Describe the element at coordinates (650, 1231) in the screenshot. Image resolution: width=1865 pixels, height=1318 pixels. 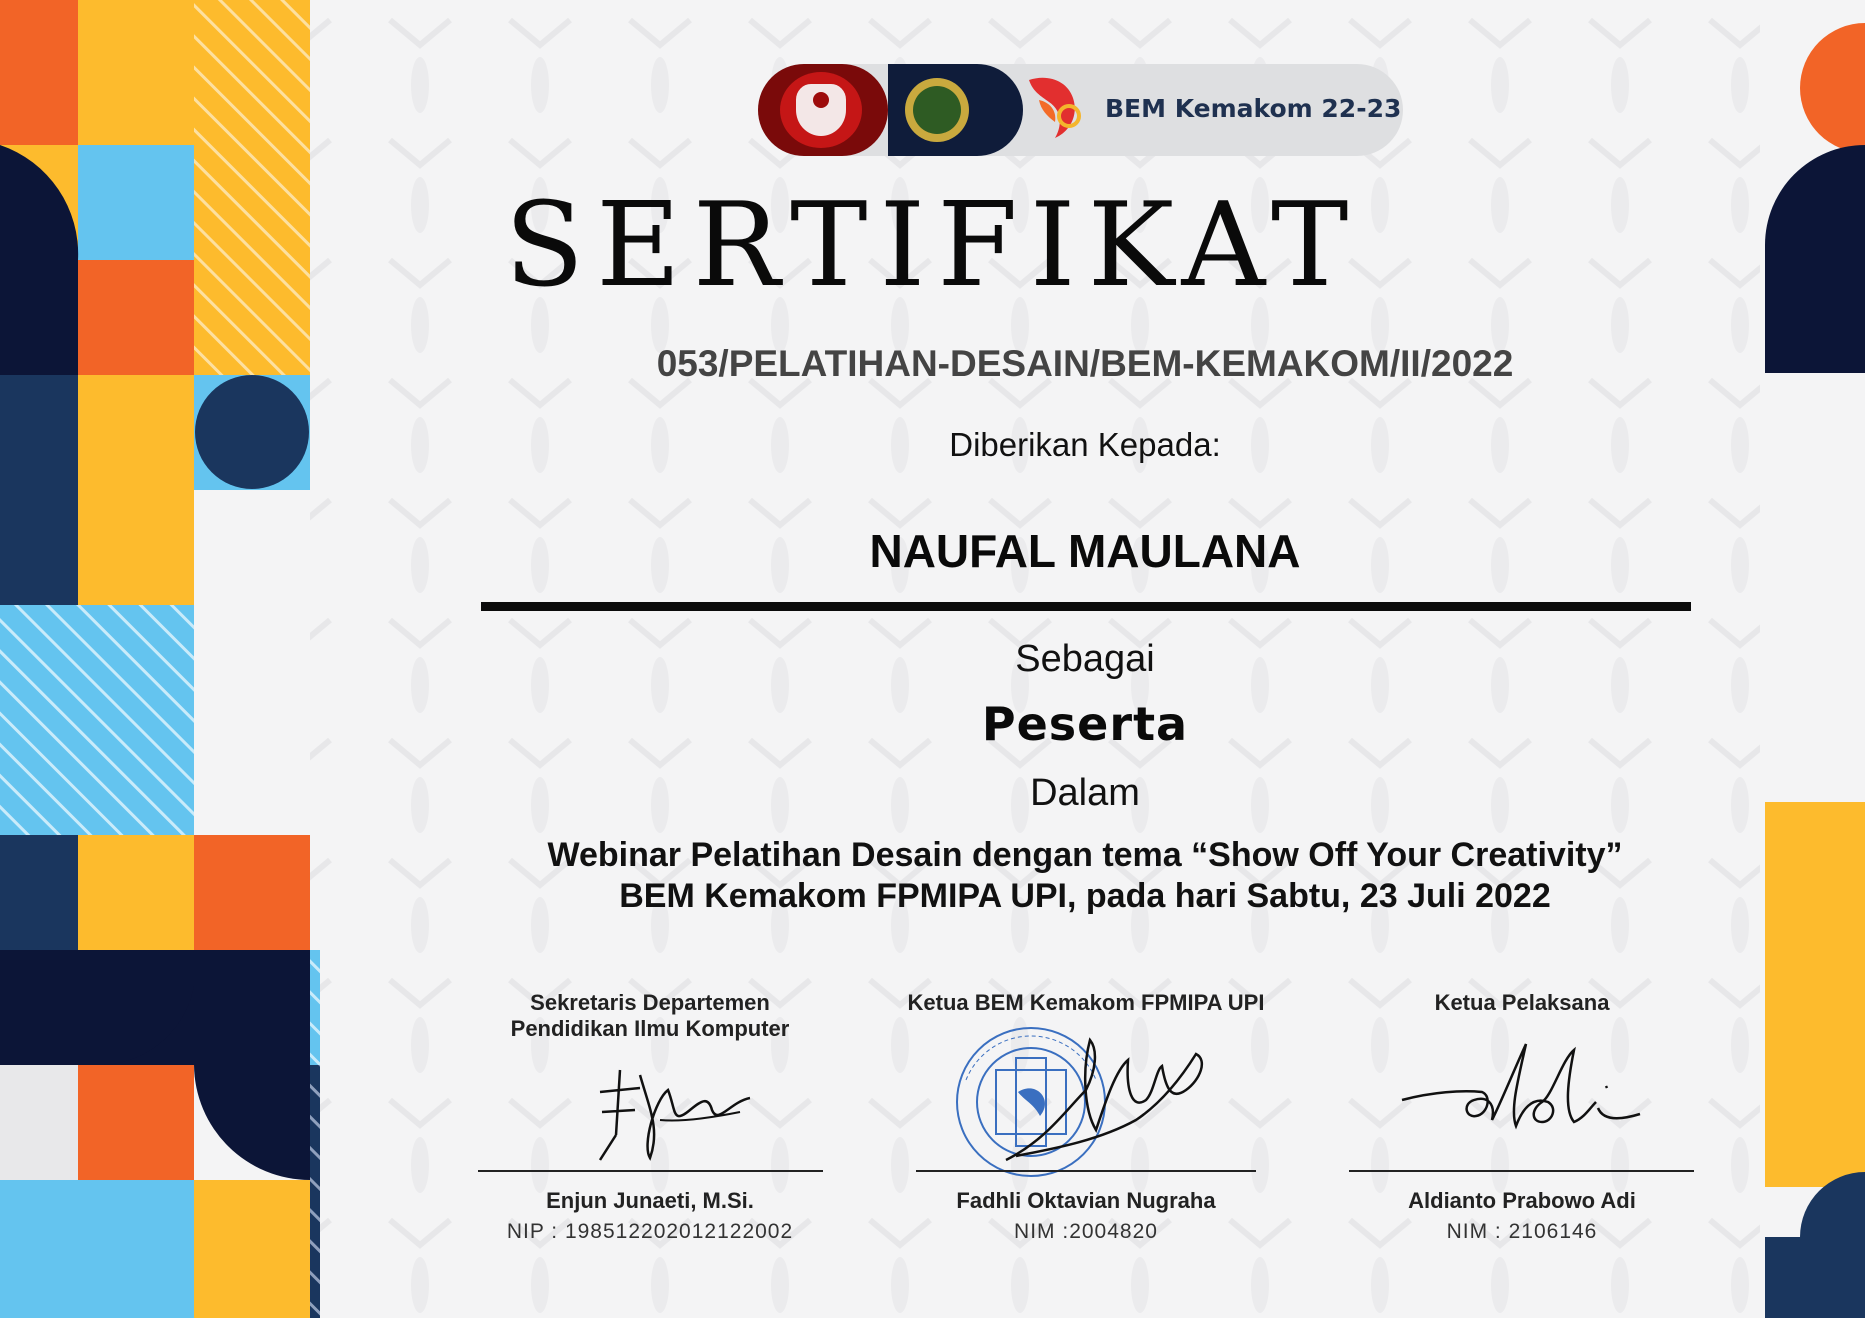
I see `signatory-id: NIP : 198512202012122002` at that location.